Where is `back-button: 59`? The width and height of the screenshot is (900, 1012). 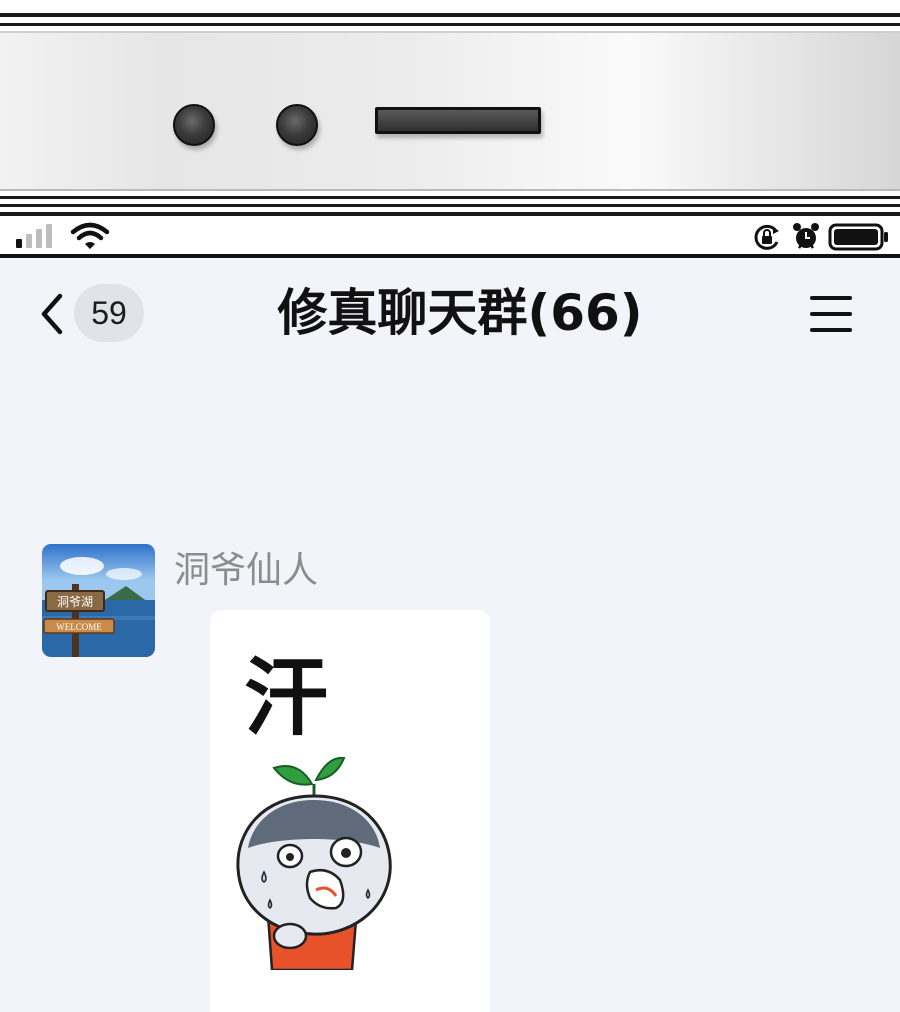
back-button: 59 is located at coordinates (90, 314).